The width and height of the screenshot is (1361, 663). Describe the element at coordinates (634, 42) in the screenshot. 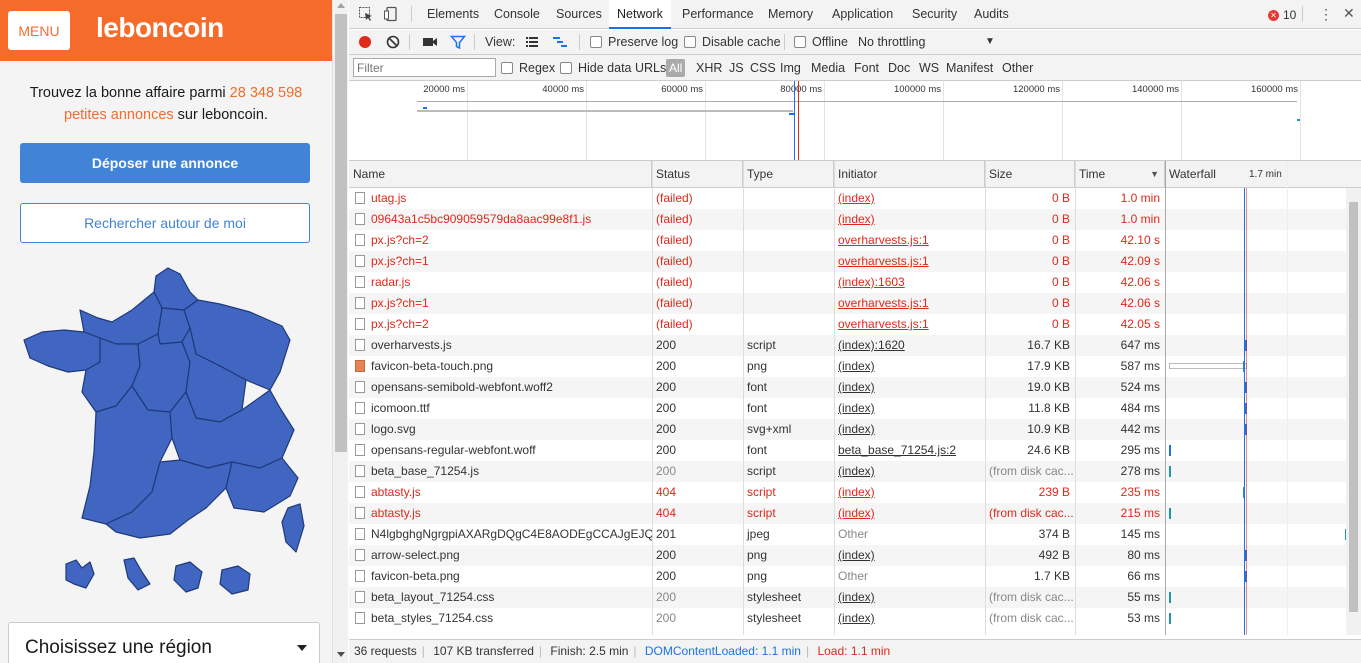

I see `preserve-log-checkbox: Preserve log` at that location.